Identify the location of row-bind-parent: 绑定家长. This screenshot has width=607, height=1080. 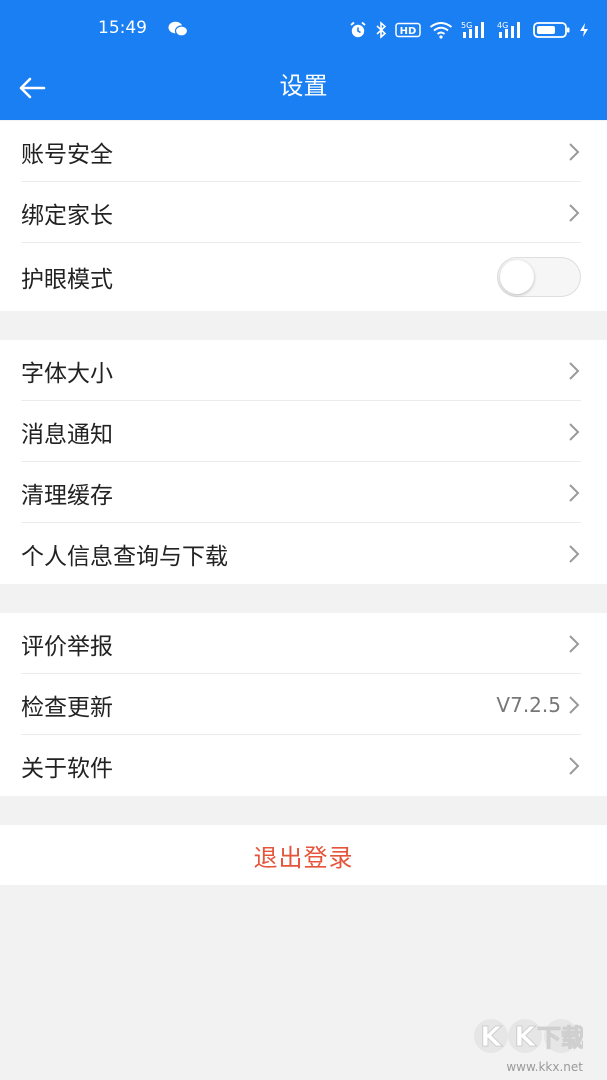
(303, 212).